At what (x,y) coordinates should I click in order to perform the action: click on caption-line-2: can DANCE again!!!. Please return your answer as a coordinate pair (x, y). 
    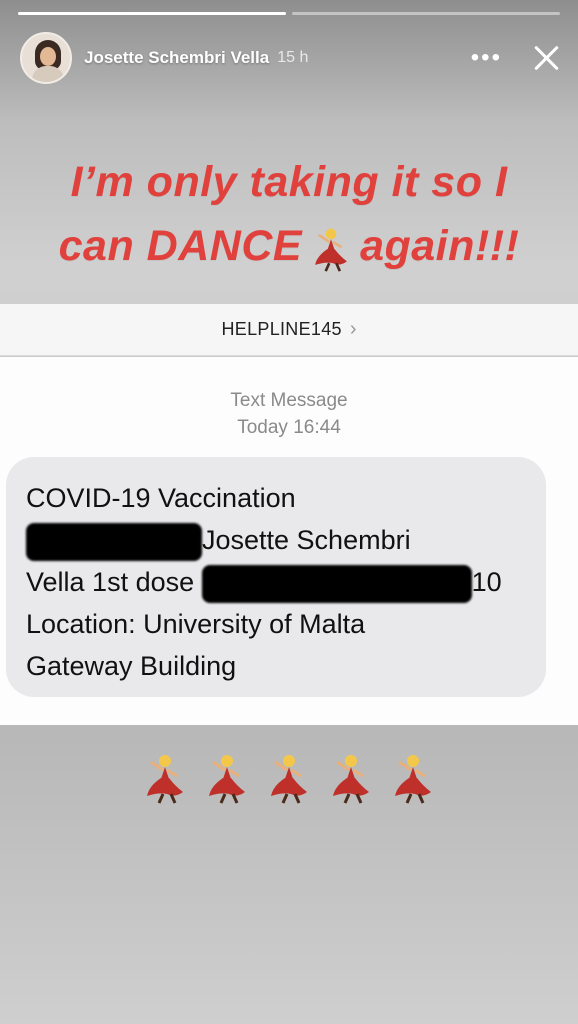
    Looking at the image, I should click on (289, 246).